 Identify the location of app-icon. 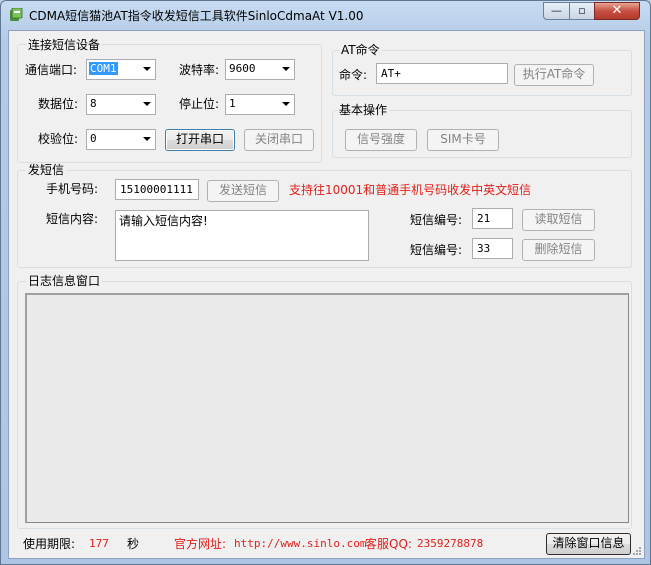
(16, 14).